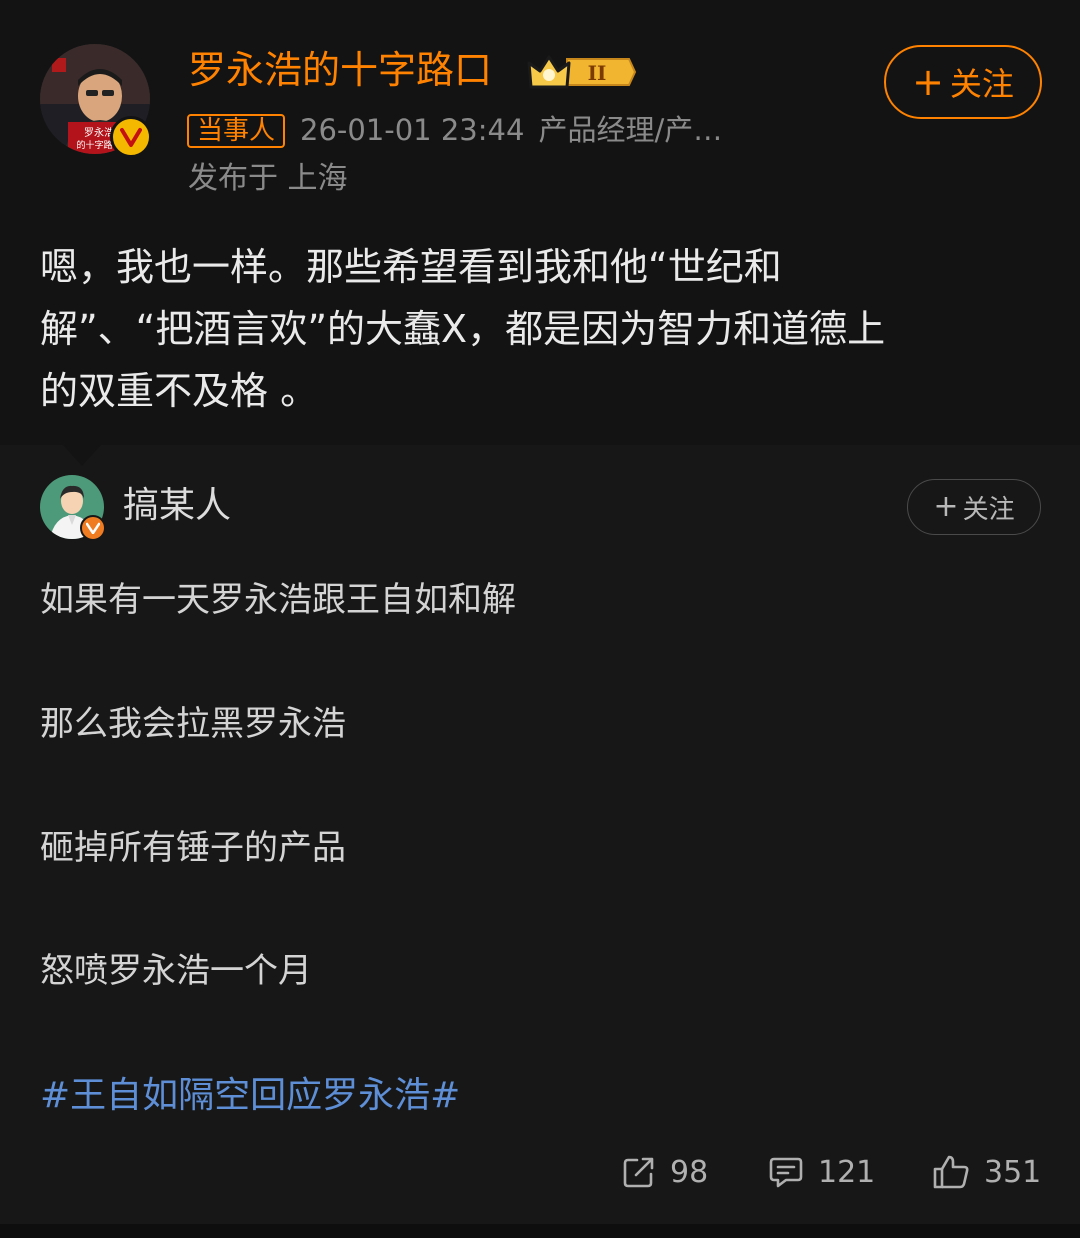  I want to click on follow-author-button: + 关注, so click(963, 82).